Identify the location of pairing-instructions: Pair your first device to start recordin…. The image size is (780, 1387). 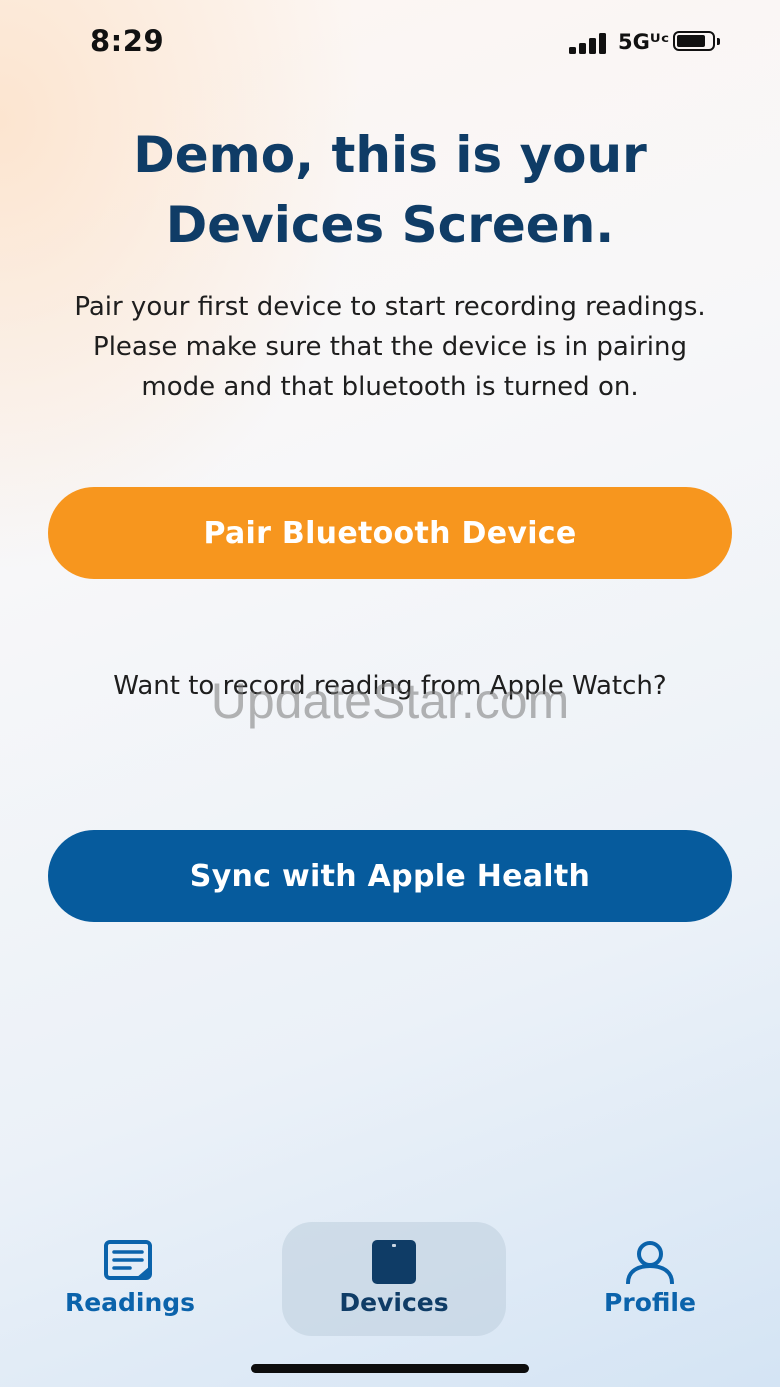
(390, 347).